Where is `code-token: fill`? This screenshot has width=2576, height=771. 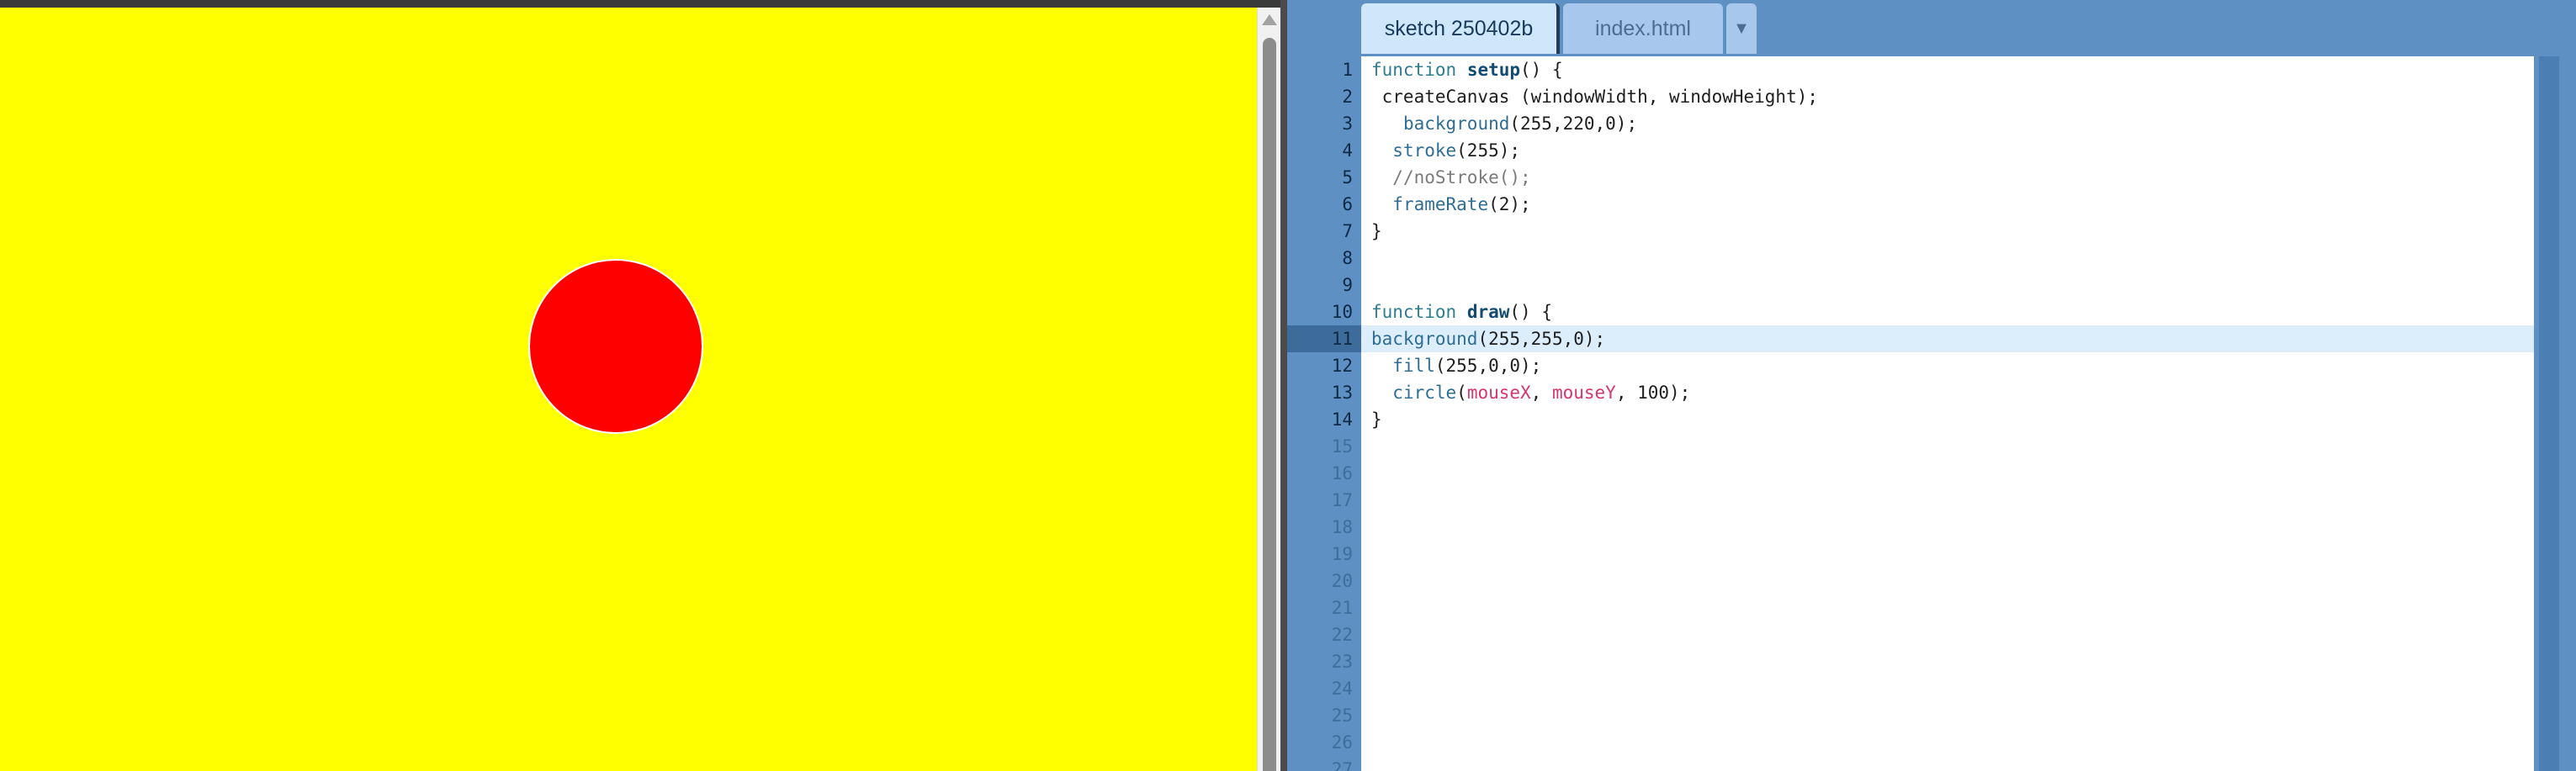 code-token: fill is located at coordinates (1413, 366).